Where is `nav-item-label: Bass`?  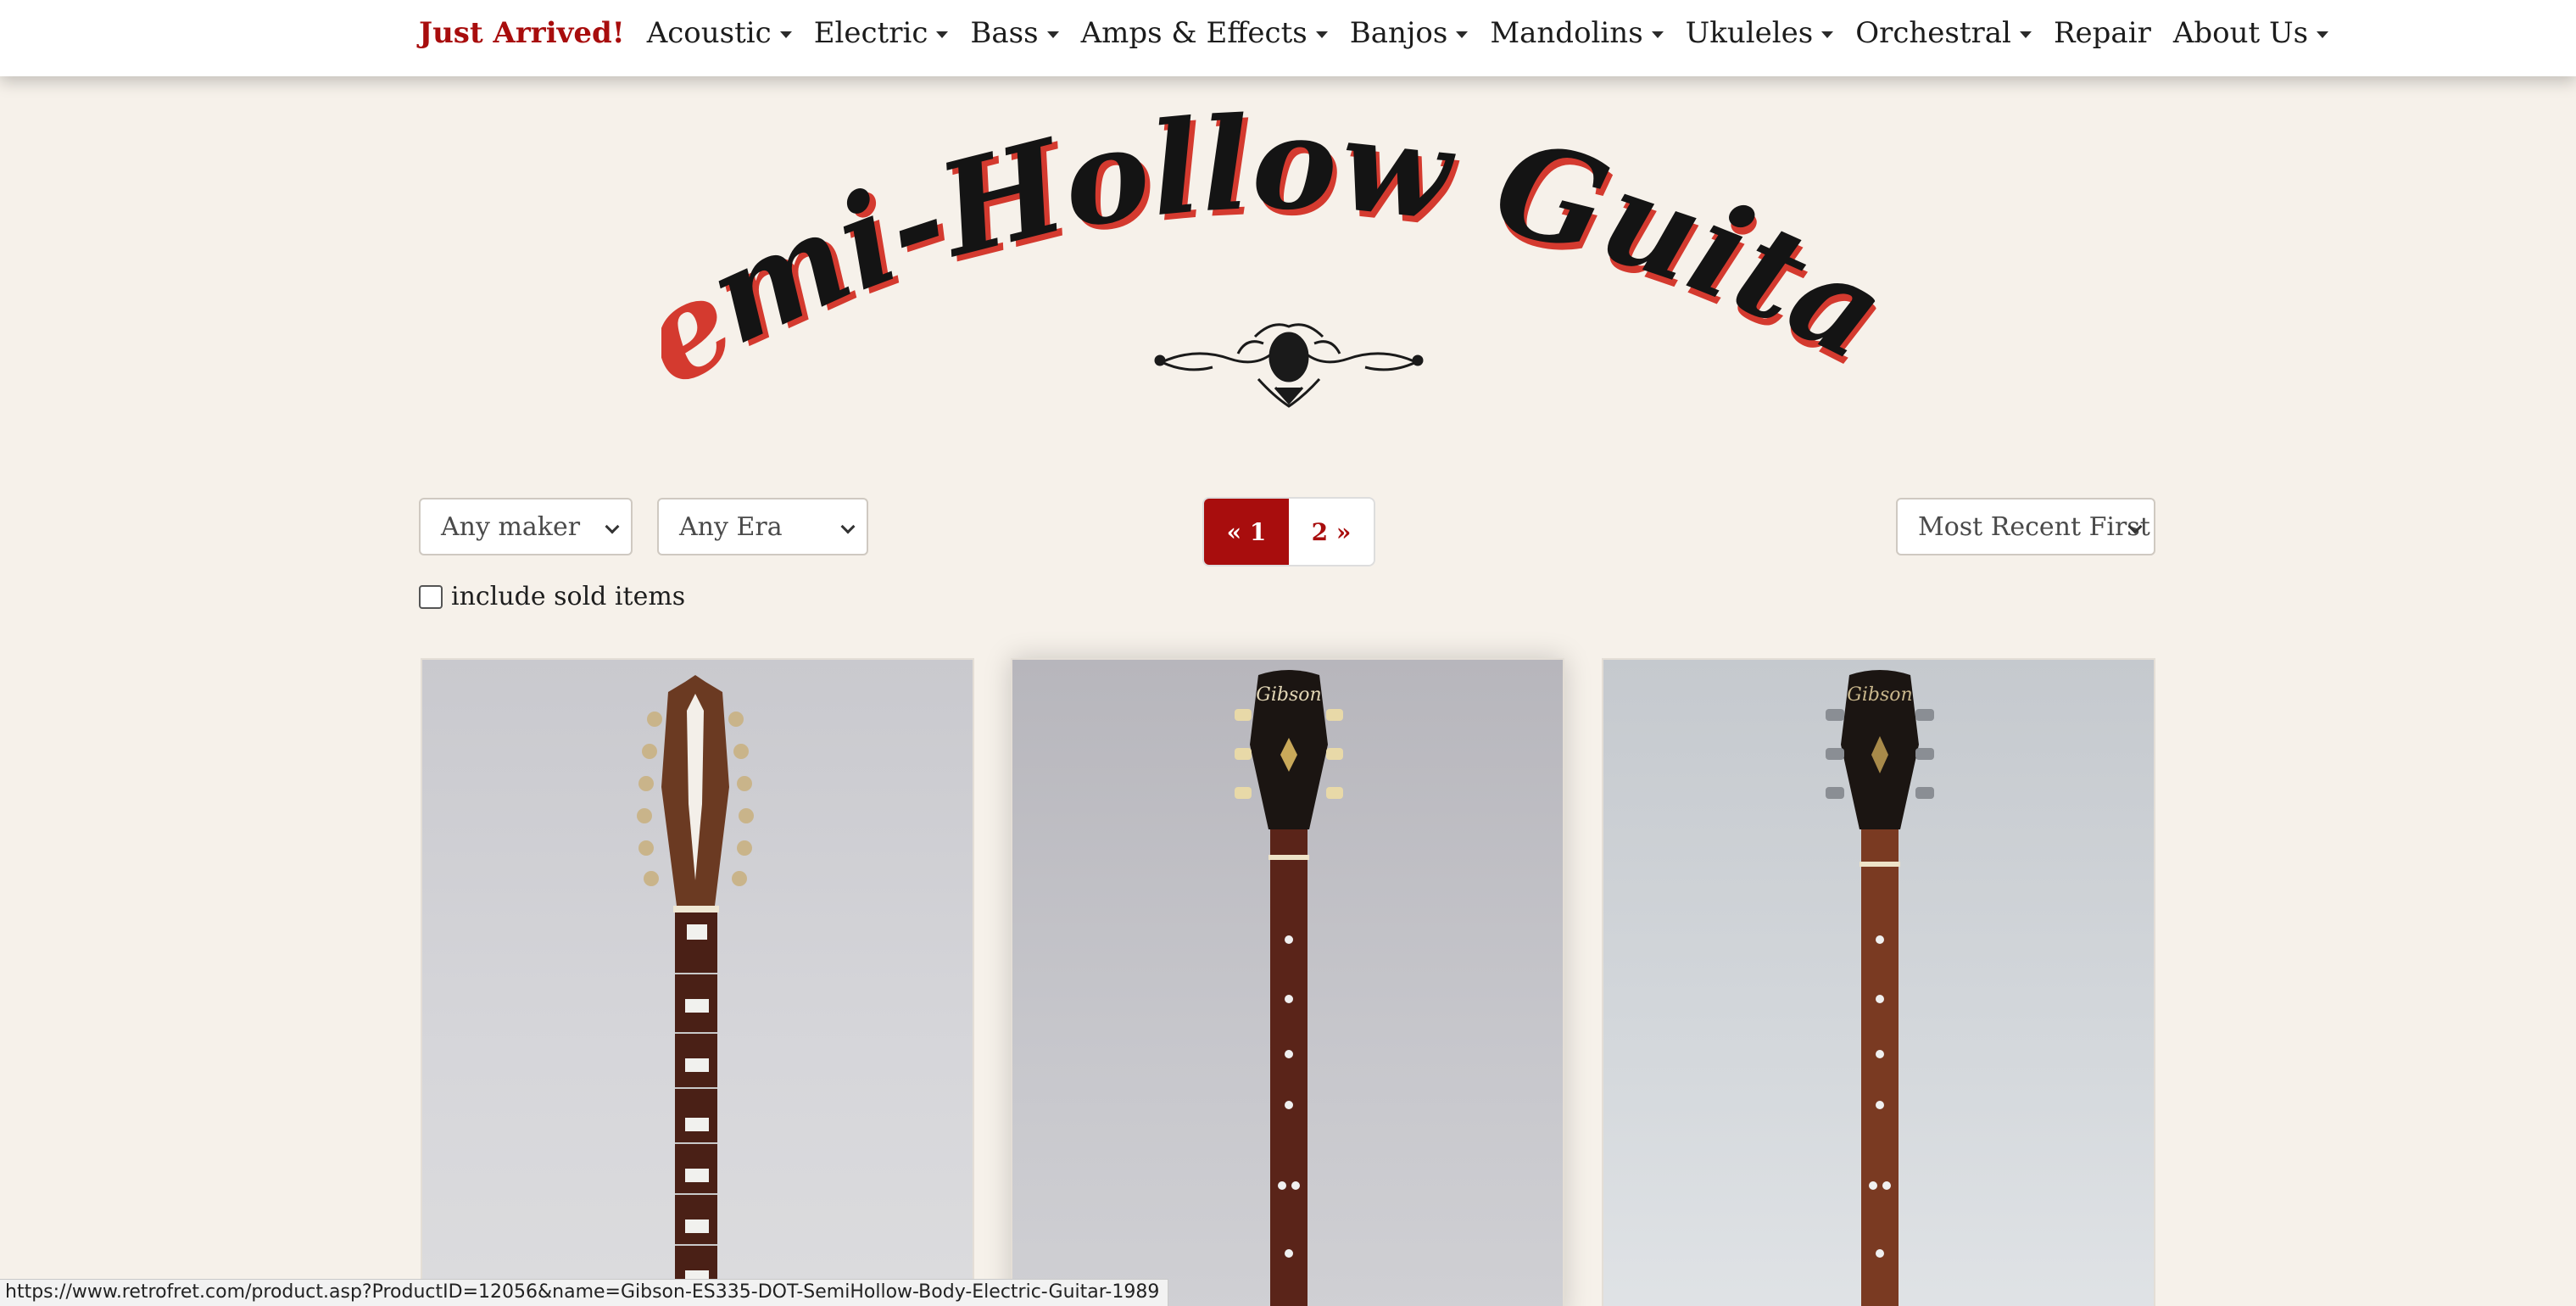
nav-item-label: Bass is located at coordinates (1004, 33).